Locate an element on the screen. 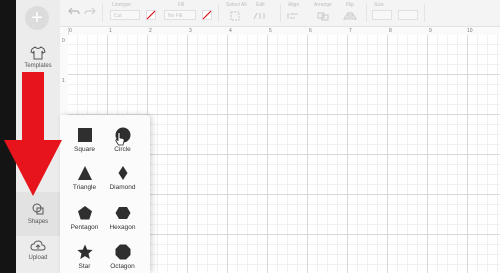 The width and height of the screenshot is (500, 273). shape-octagon: Octagon is located at coordinates (122, 257).